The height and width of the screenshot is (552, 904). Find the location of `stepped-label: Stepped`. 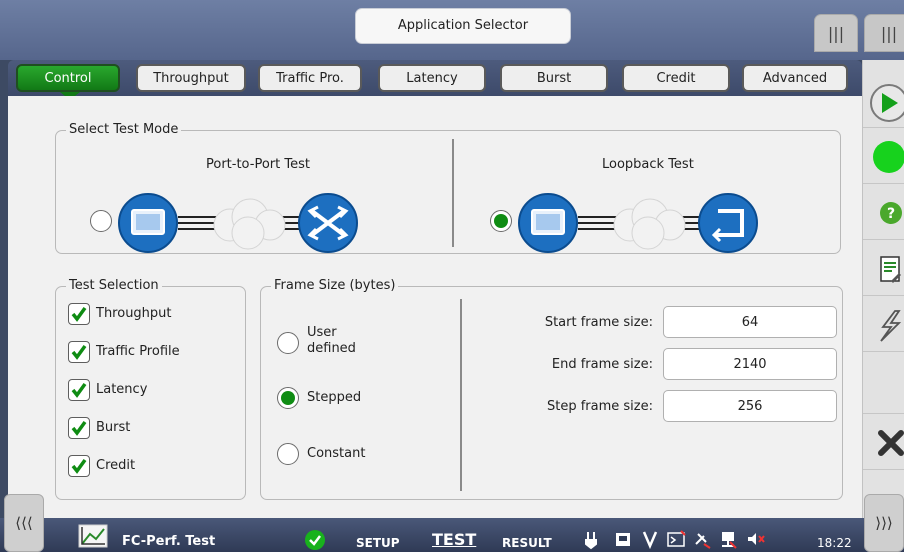

stepped-label: Stepped is located at coordinates (334, 397).